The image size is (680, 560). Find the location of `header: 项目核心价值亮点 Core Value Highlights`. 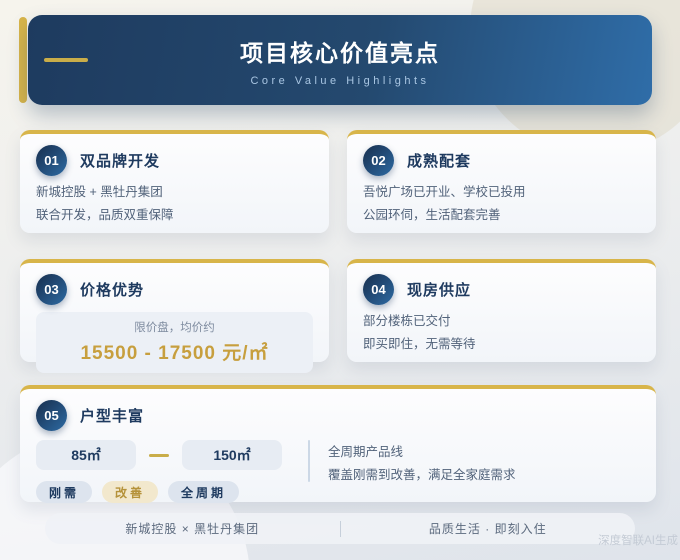

header: 项目核心价值亮点 Core Value Highlights is located at coordinates (335, 60).